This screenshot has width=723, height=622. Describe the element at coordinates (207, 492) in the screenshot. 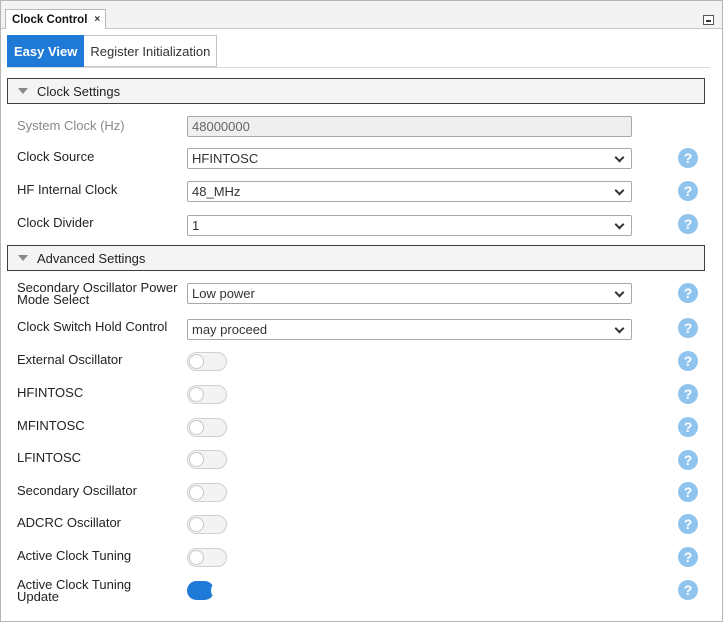

I see `secondary-oscillator-toggle` at that location.